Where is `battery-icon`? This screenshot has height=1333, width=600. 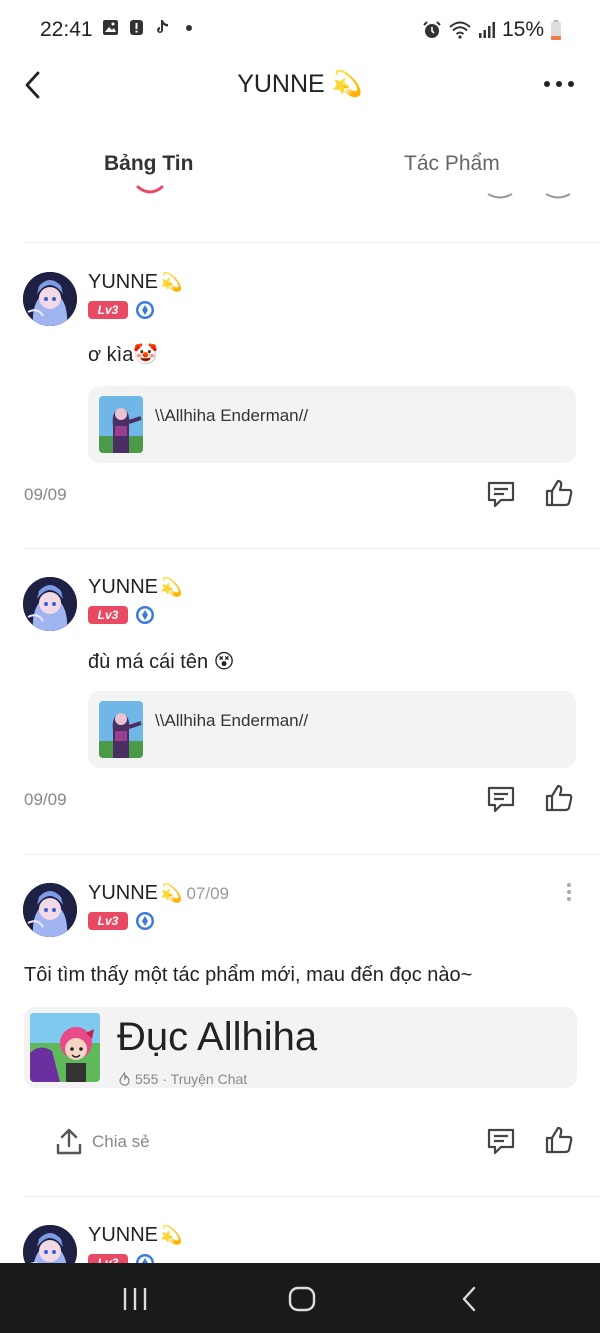
battery-icon is located at coordinates (556, 30).